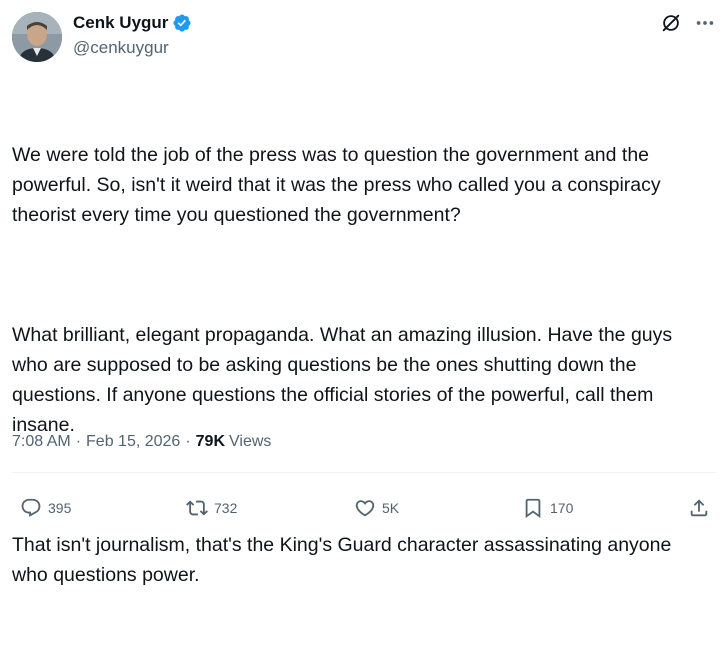  Describe the element at coordinates (250, 441) in the screenshot. I see `views-label: Views` at that location.